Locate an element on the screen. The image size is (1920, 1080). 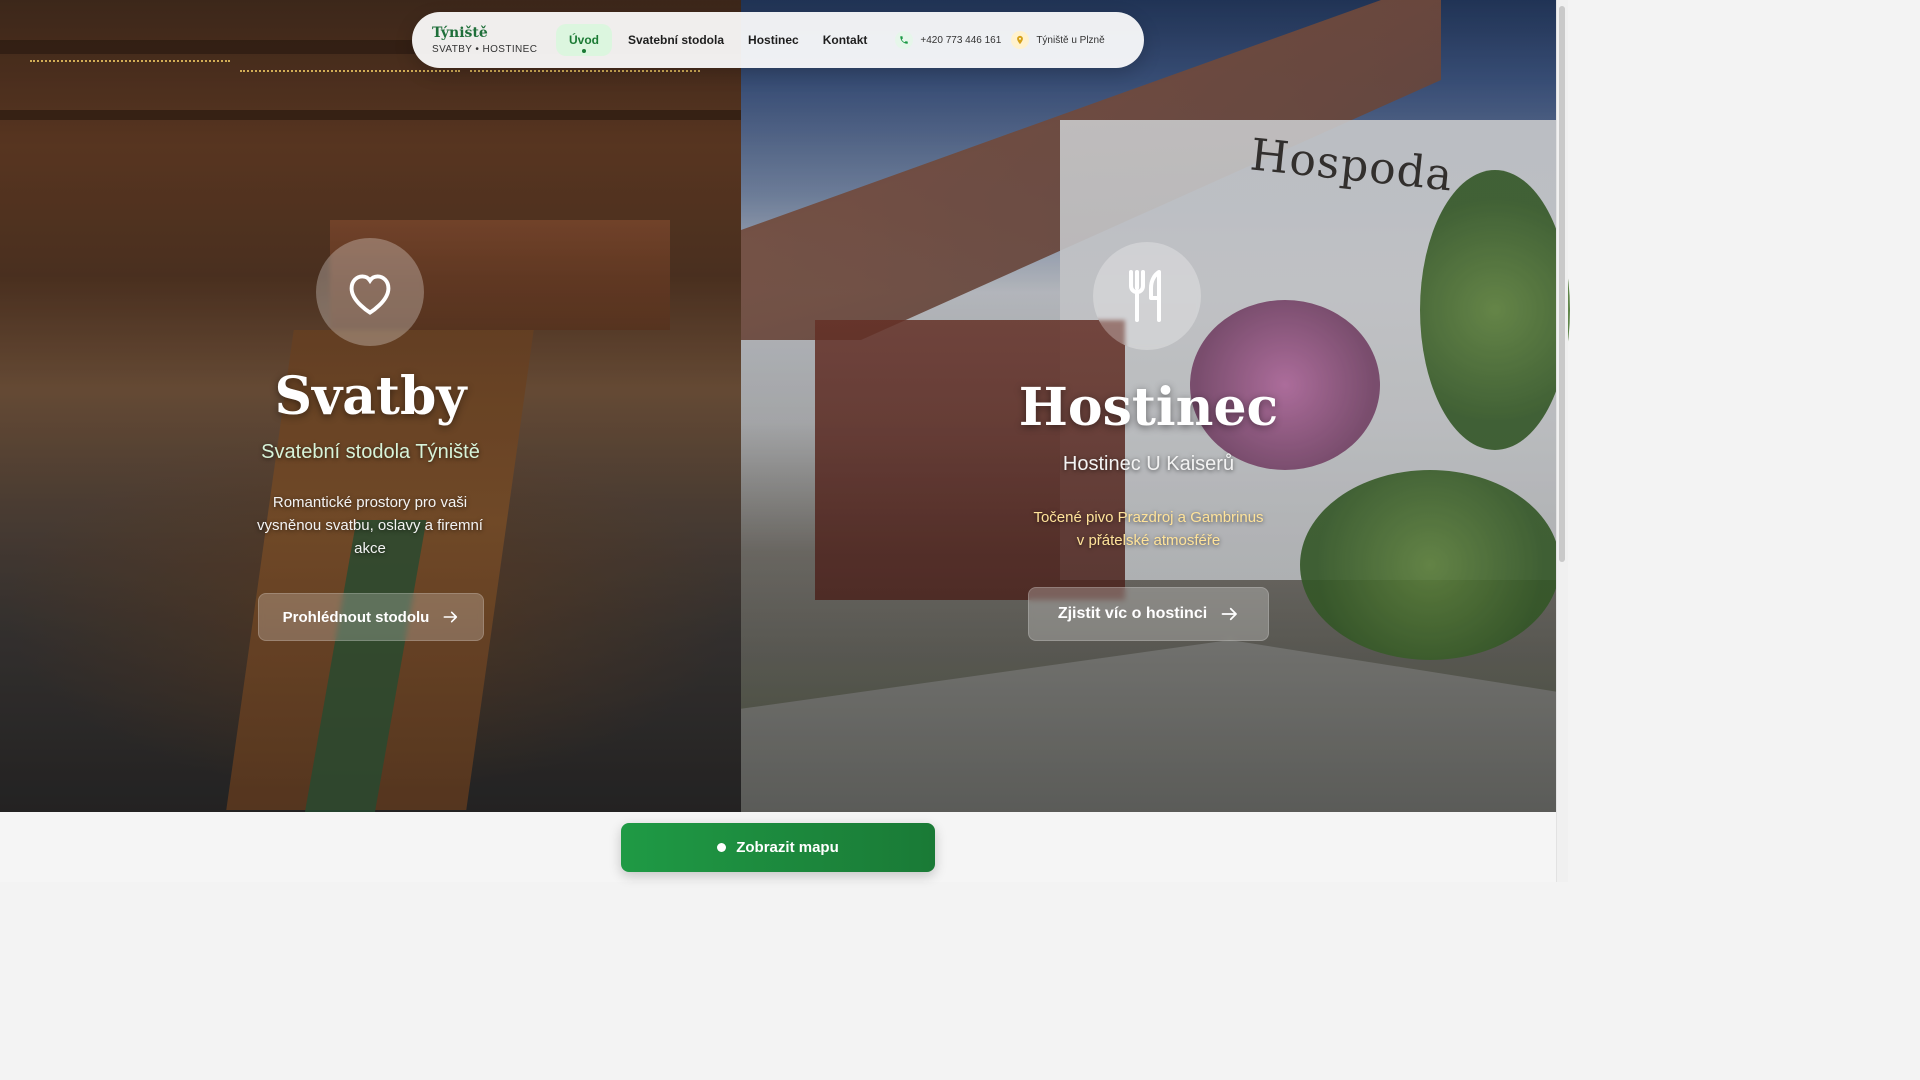
heart-icon-badge is located at coordinates (370, 292).